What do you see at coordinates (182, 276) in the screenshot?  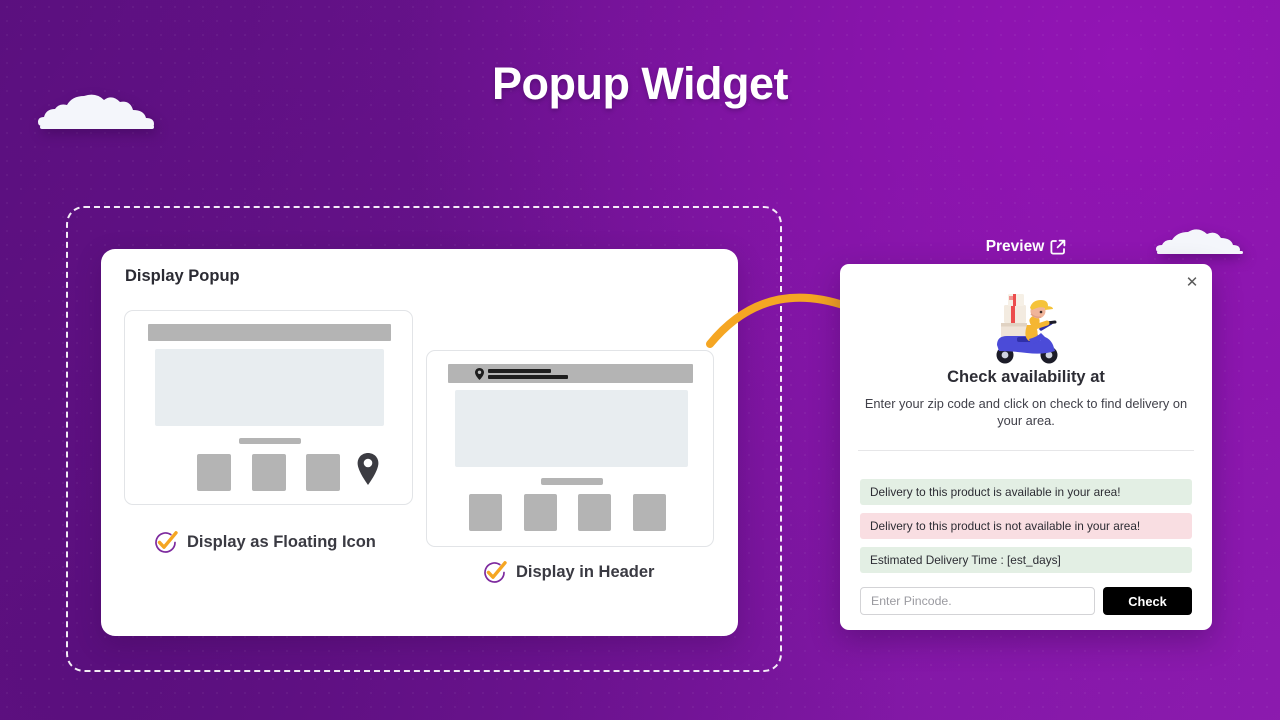 I see `display-popup-title: Display Popup` at bounding box center [182, 276].